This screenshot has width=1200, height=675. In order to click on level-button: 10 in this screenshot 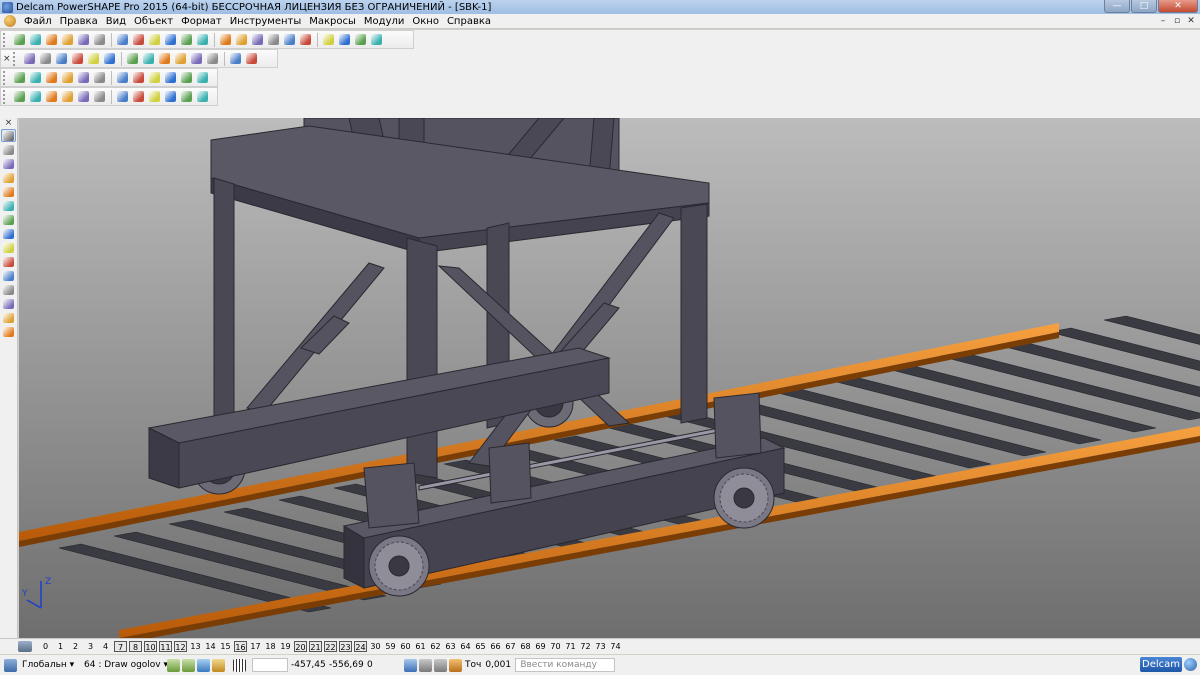, I will do `click(150, 646)`.